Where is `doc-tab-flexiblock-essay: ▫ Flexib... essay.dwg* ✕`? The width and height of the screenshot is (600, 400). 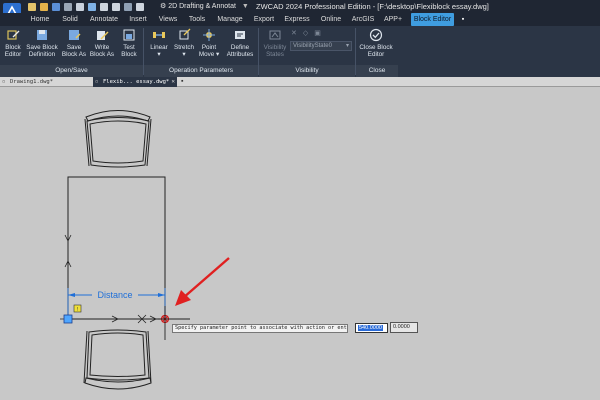
doc-tab-flexiblock-essay: ▫ Flexib... essay.dwg* ✕ is located at coordinates (135, 82).